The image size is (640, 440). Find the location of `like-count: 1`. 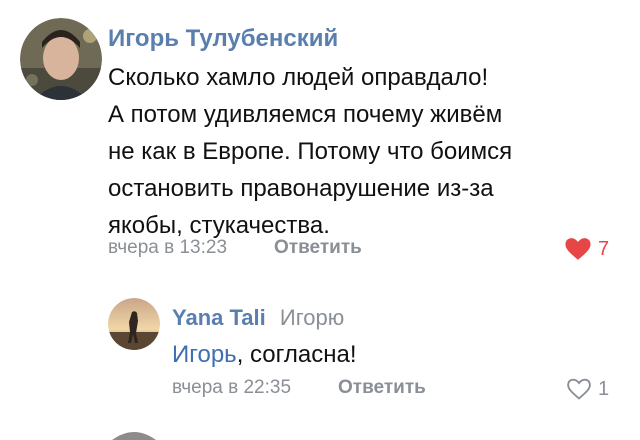

like-count: 1 is located at coordinates (604, 389).